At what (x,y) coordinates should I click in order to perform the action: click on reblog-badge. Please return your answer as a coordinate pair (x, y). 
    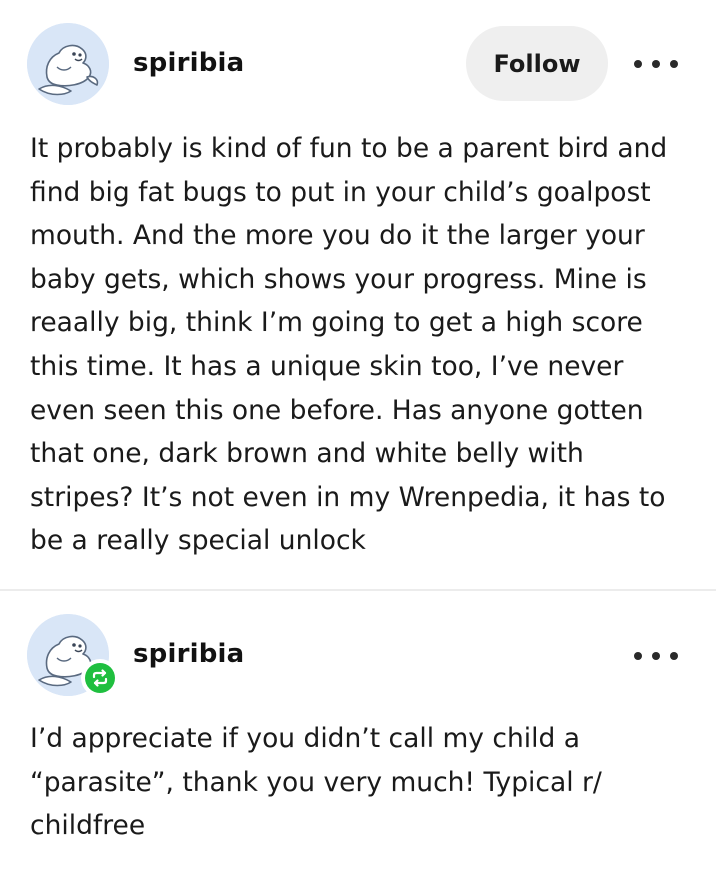
    Looking at the image, I should click on (100, 678).